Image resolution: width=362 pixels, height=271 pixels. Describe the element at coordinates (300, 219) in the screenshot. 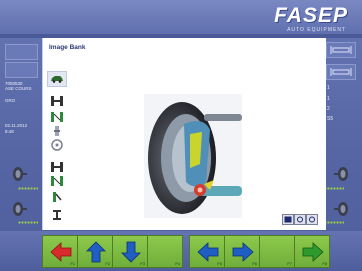

I see `rotate-left-button` at that location.